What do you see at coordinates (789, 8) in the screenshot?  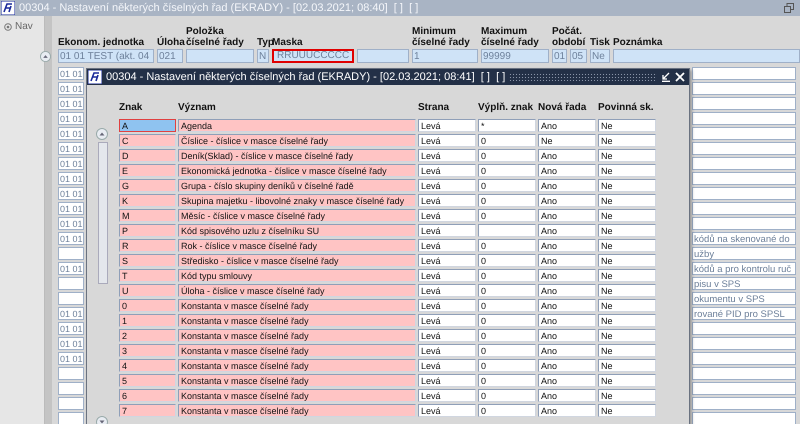 I see `restore-icon` at bounding box center [789, 8].